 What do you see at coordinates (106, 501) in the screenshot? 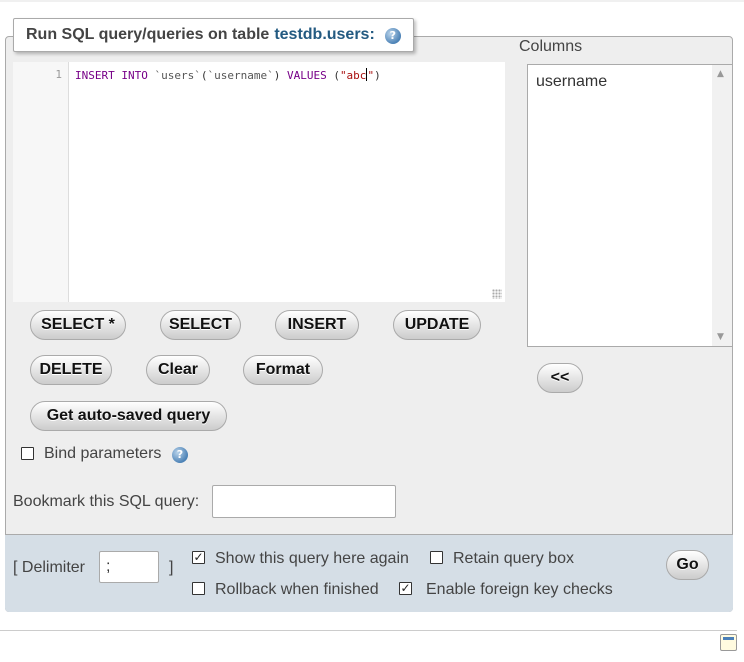
I see `bookmark-label: Bookmark this SQL query:` at bounding box center [106, 501].